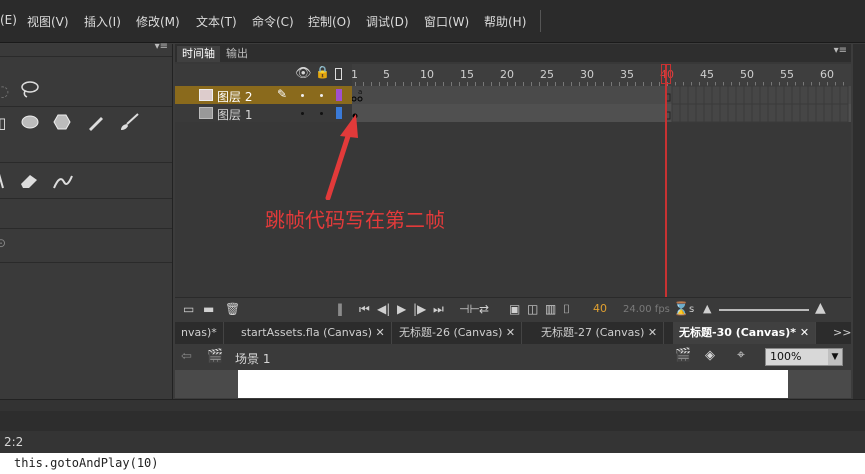 This screenshot has height=474, width=865. Describe the element at coordinates (419, 309) in the screenshot. I see `step-forward-icon: |▶` at that location.